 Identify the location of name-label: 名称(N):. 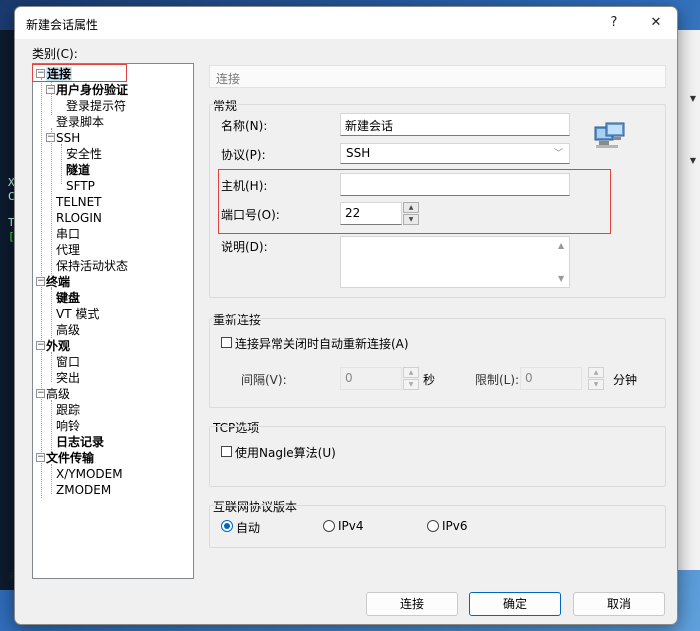
(244, 126).